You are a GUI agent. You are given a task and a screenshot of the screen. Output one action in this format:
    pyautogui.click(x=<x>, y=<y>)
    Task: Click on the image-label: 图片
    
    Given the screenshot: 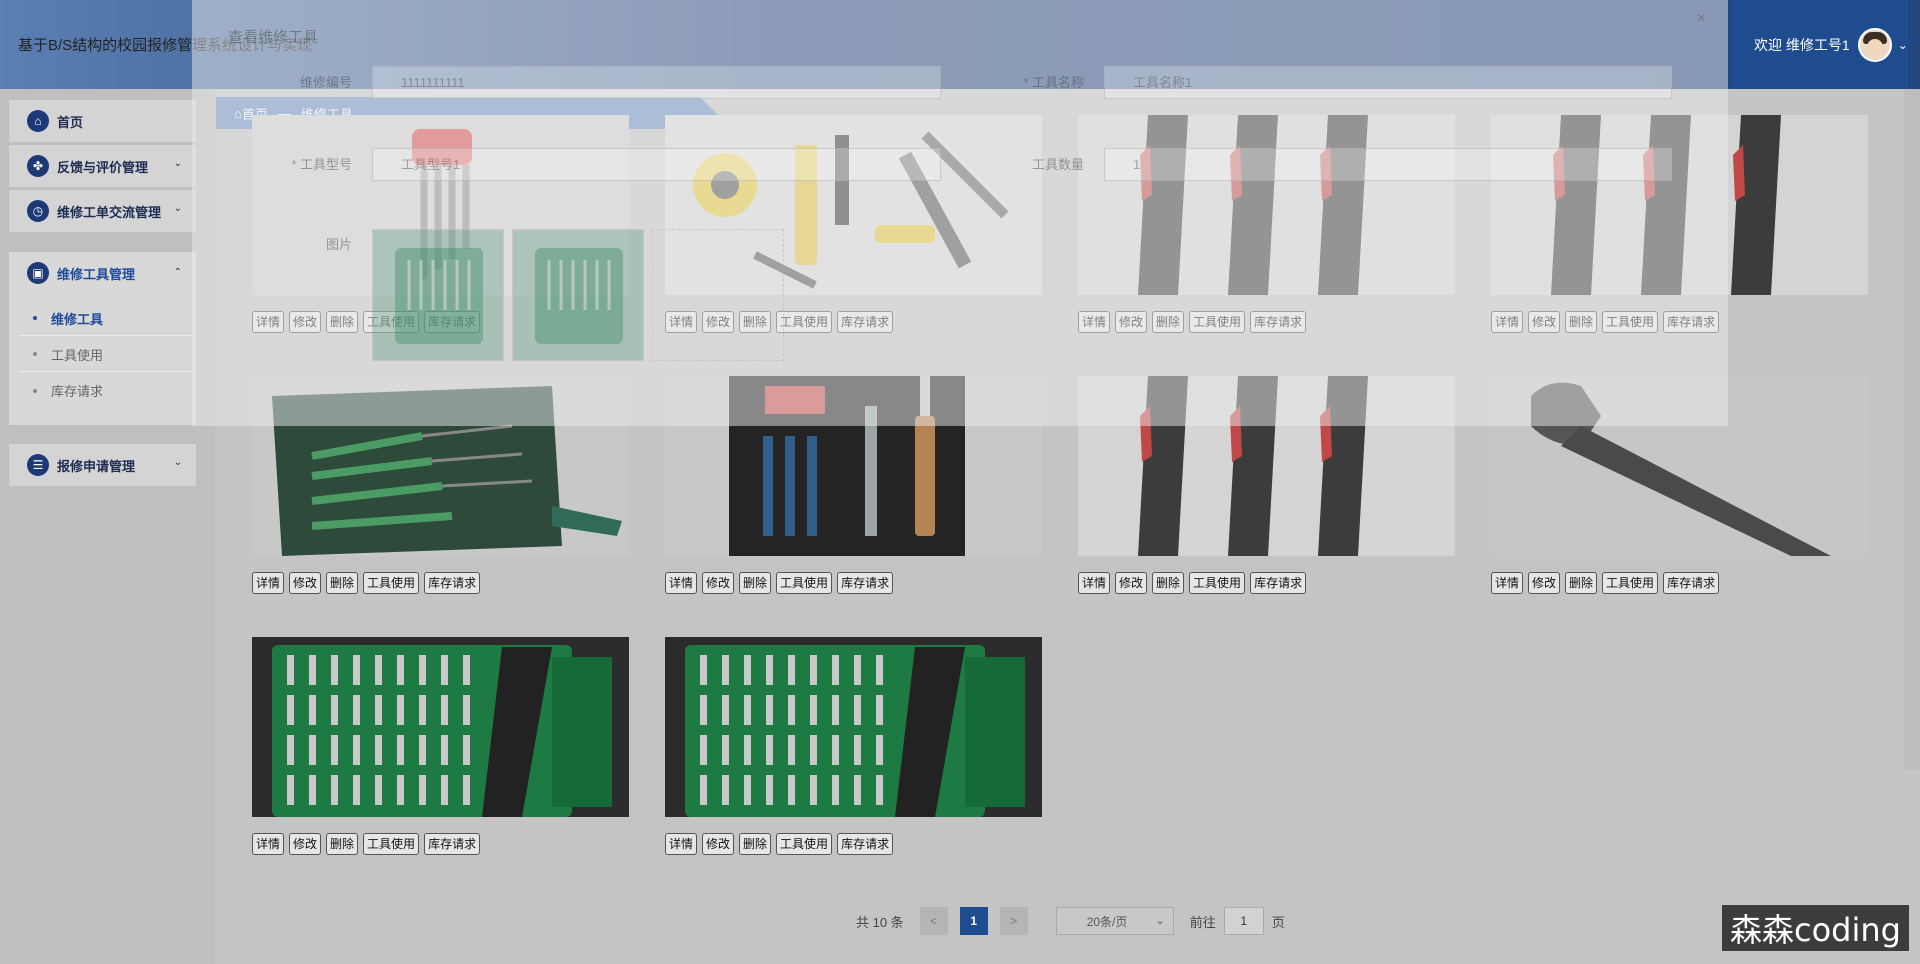 What is the action you would take?
    pyautogui.click(x=338, y=244)
    